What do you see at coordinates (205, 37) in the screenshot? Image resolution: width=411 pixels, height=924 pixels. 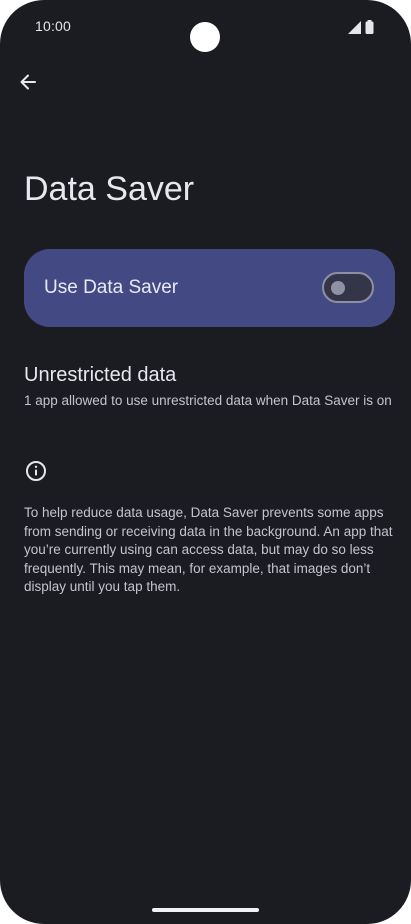 I see `camera-cutout` at bounding box center [205, 37].